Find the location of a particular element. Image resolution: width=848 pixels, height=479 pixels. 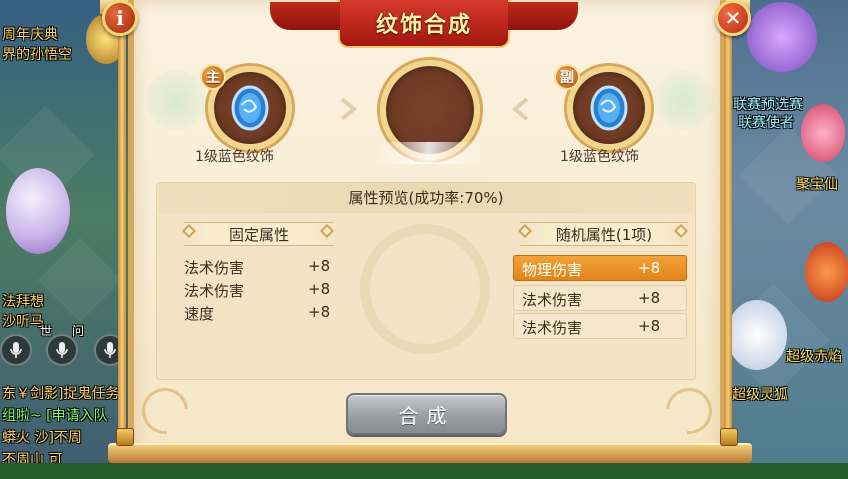

chat-line: 组啦~ [申请入队 is located at coordinates (55, 416).